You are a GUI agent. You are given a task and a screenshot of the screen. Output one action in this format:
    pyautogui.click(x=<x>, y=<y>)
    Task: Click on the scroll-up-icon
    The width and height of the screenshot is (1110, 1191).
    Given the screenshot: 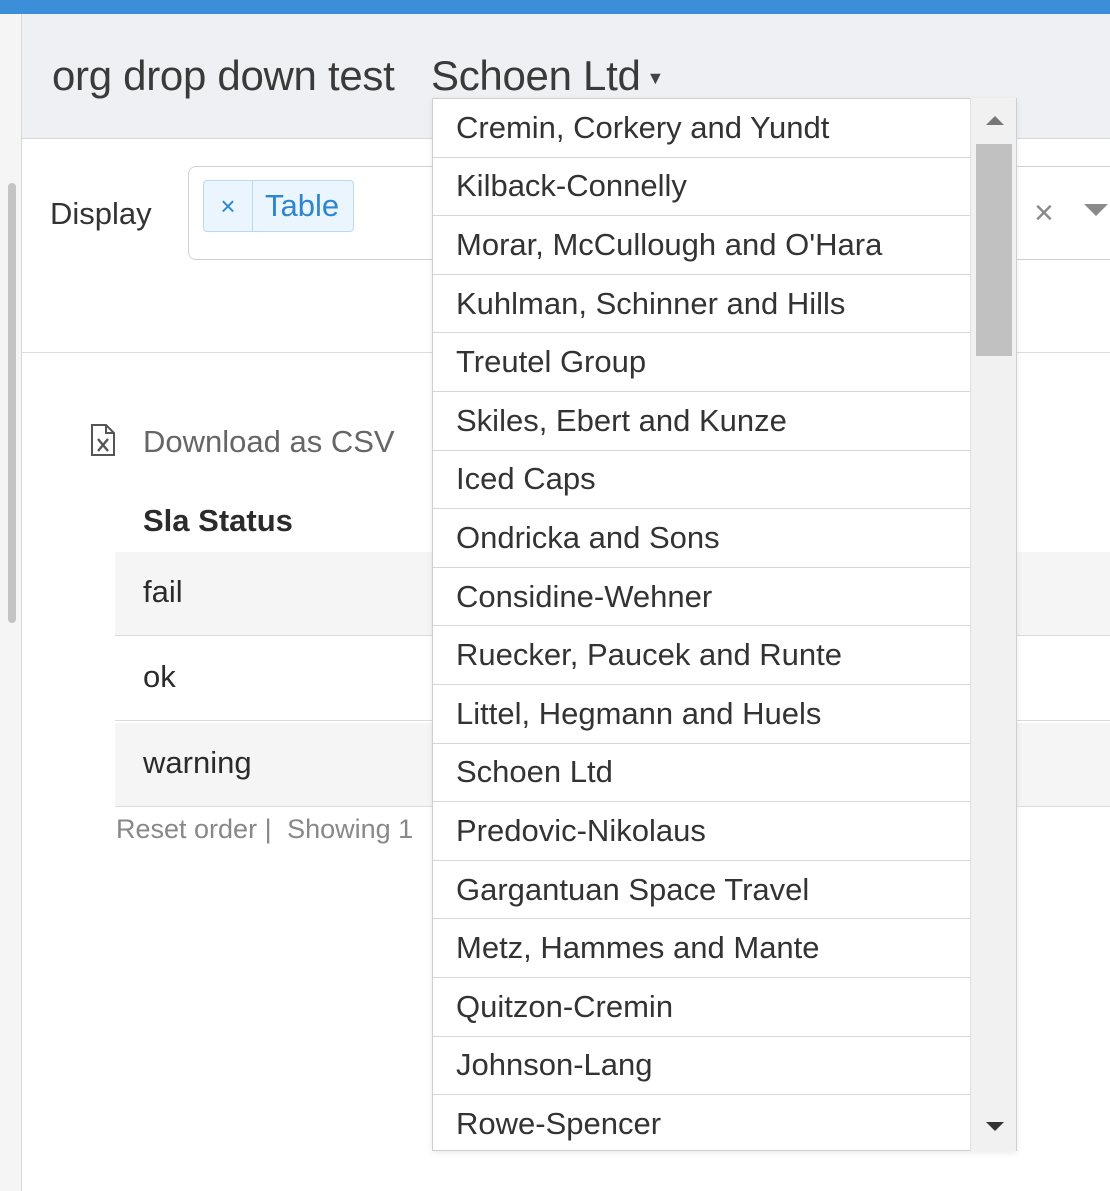 What is the action you would take?
    pyautogui.click(x=995, y=120)
    